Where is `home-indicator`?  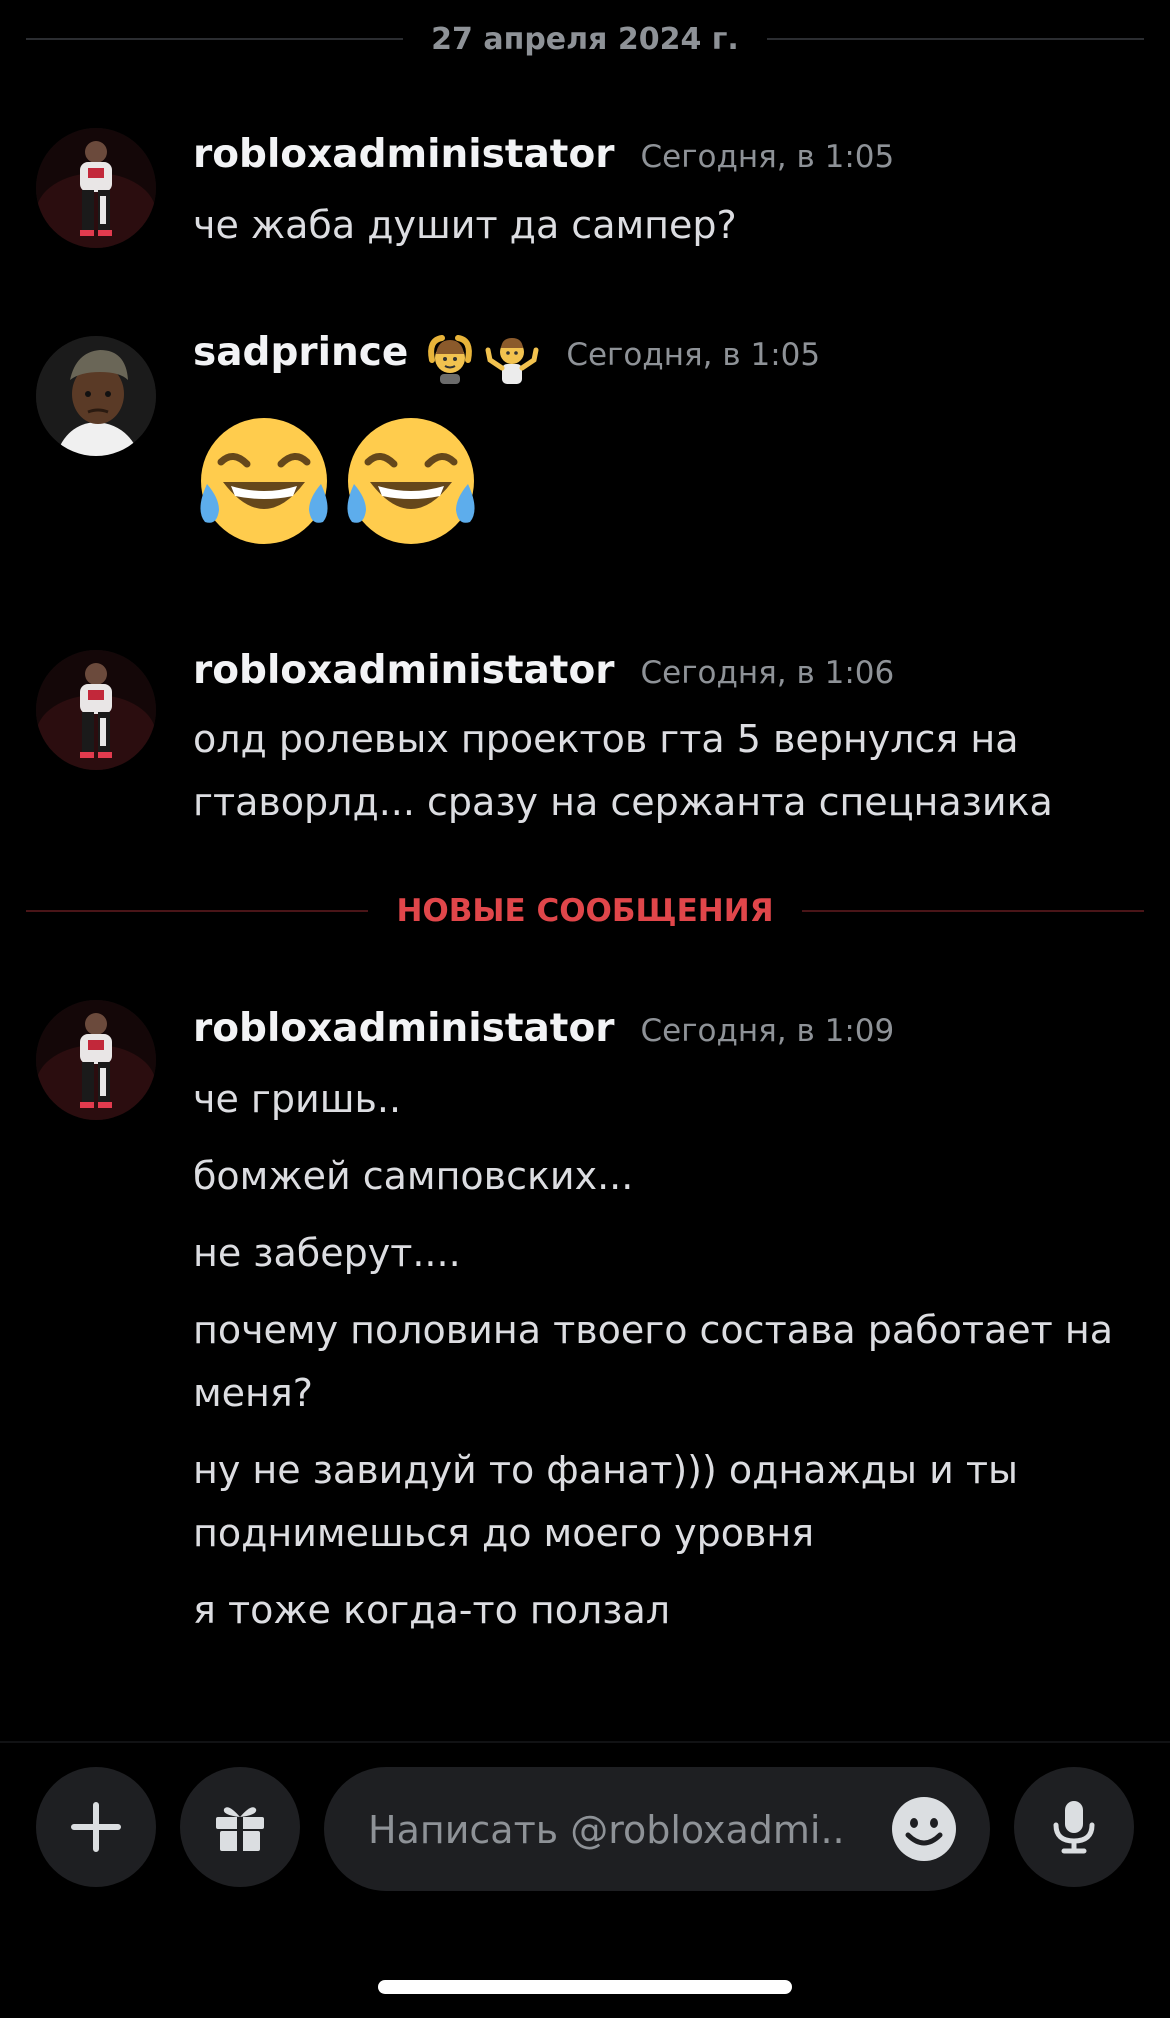
home-indicator is located at coordinates (585, 1987).